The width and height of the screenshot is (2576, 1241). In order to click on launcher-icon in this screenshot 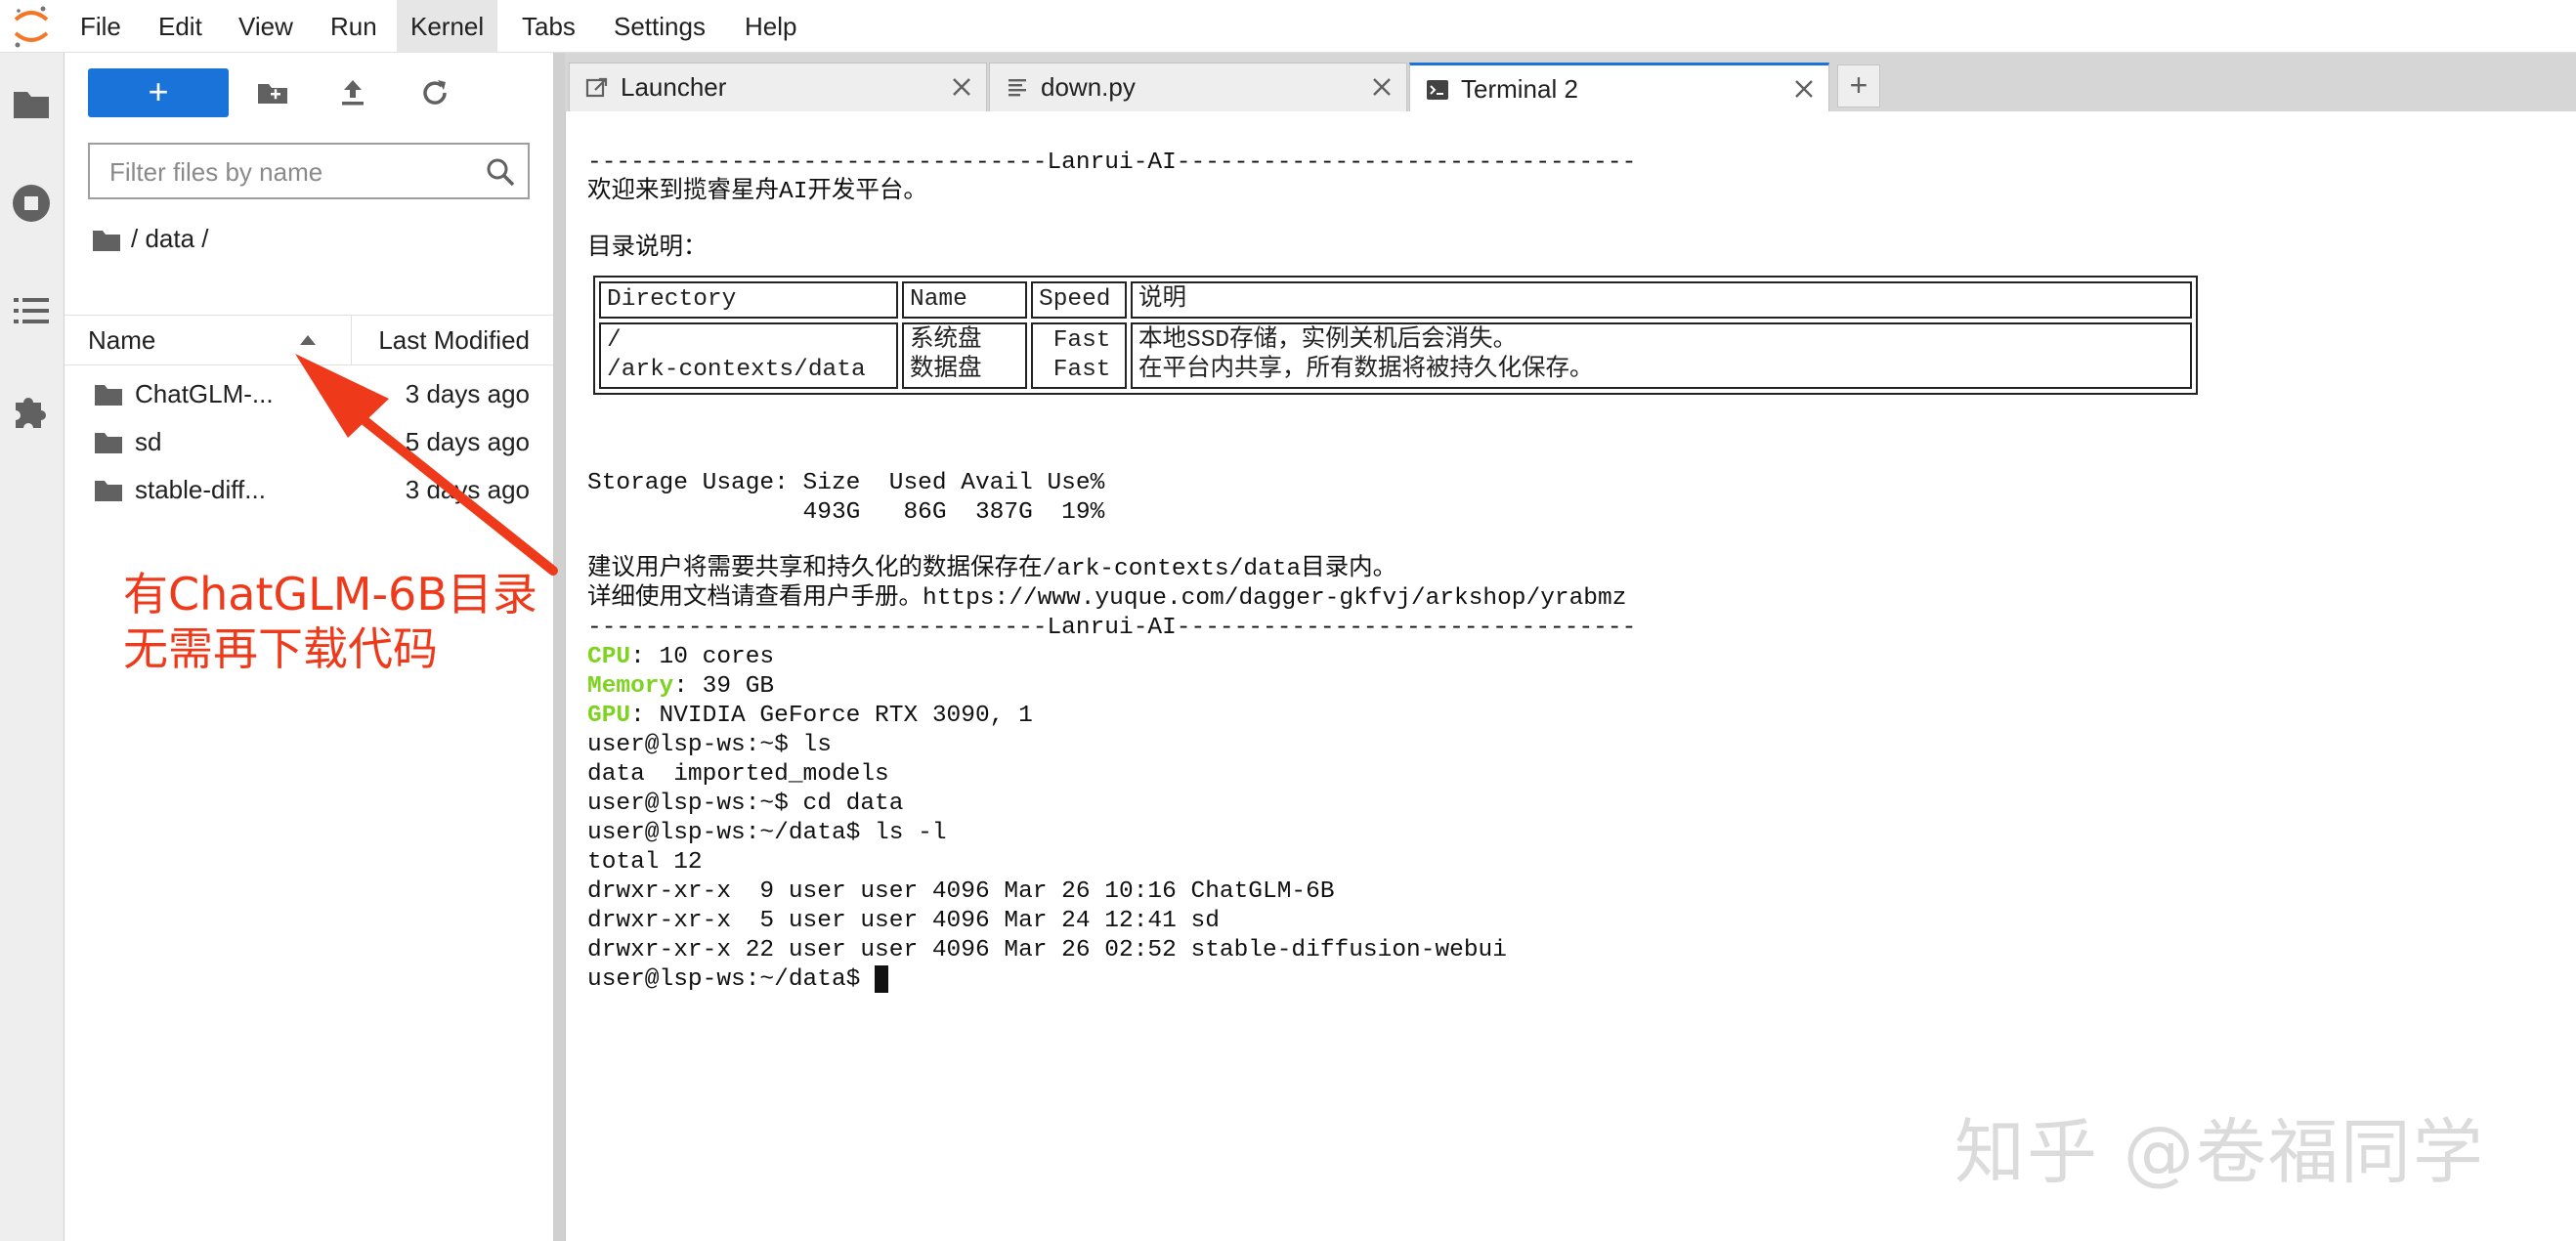, I will do `click(596, 88)`.